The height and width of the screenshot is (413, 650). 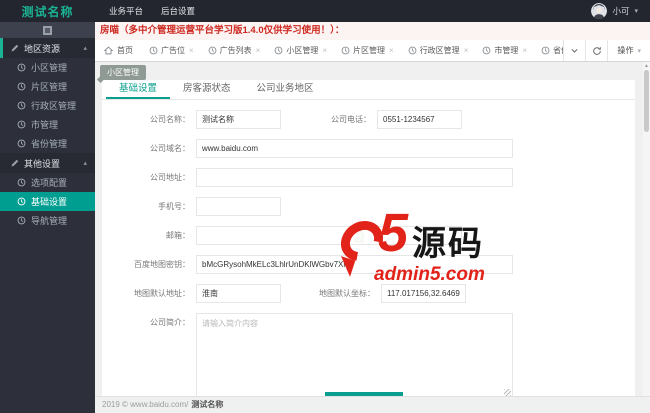 I want to click on map-default-coords-label: 地图默认坐标：, so click(x=347, y=293).